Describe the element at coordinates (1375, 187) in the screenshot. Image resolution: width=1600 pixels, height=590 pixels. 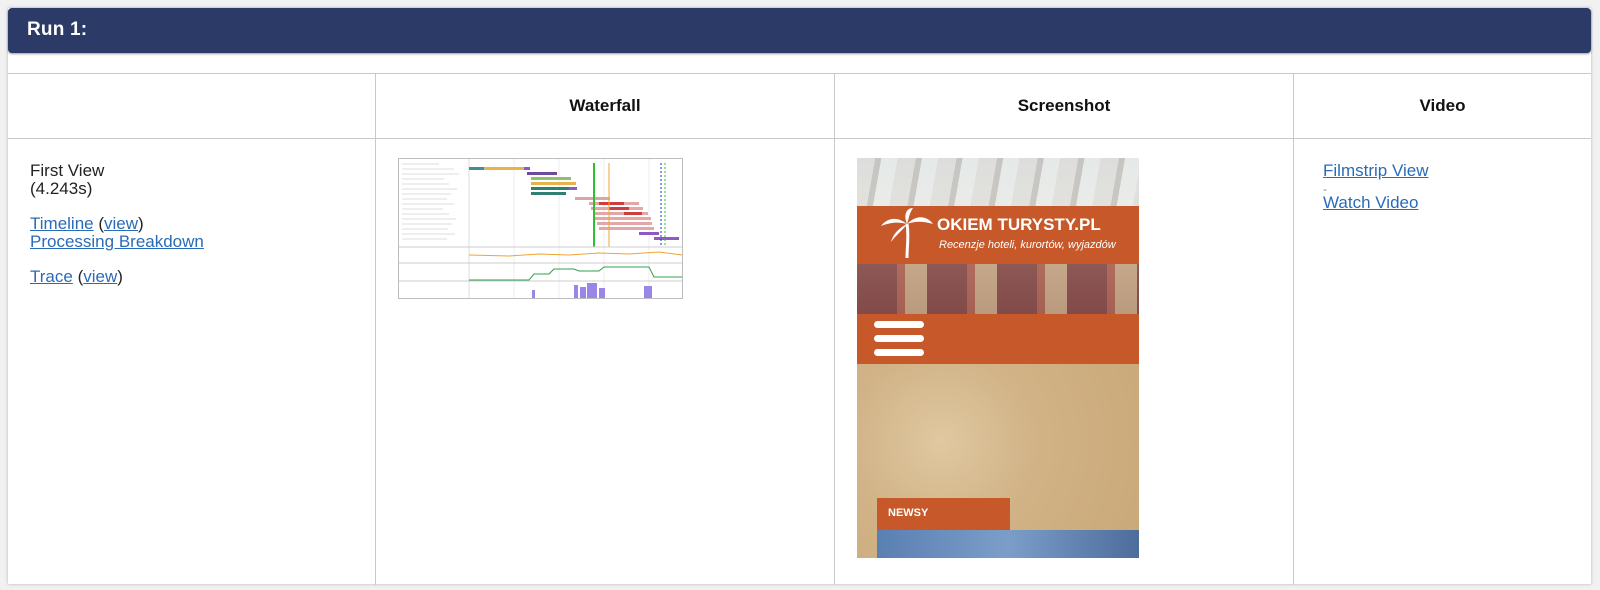
I see `video-cell: Filmstrip View - Watch Video` at that location.